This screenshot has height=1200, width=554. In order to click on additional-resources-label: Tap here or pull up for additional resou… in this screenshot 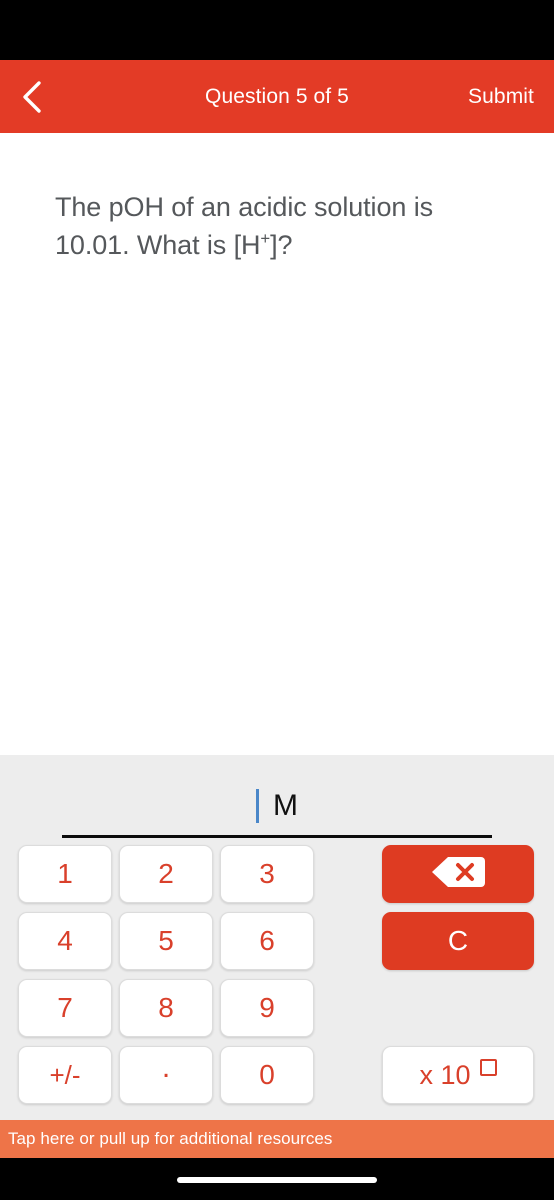, I will do `click(170, 1138)`.